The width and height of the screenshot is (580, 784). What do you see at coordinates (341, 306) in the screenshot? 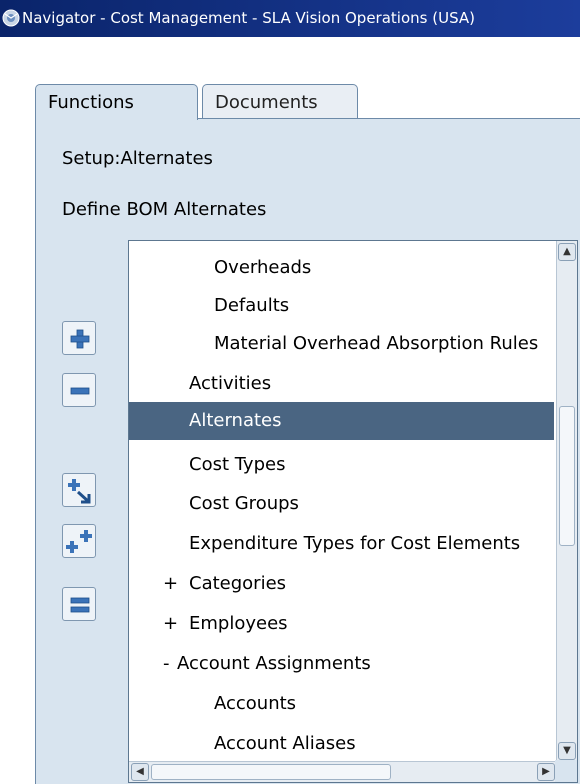
I see `tree-item: Defaults` at bounding box center [341, 306].